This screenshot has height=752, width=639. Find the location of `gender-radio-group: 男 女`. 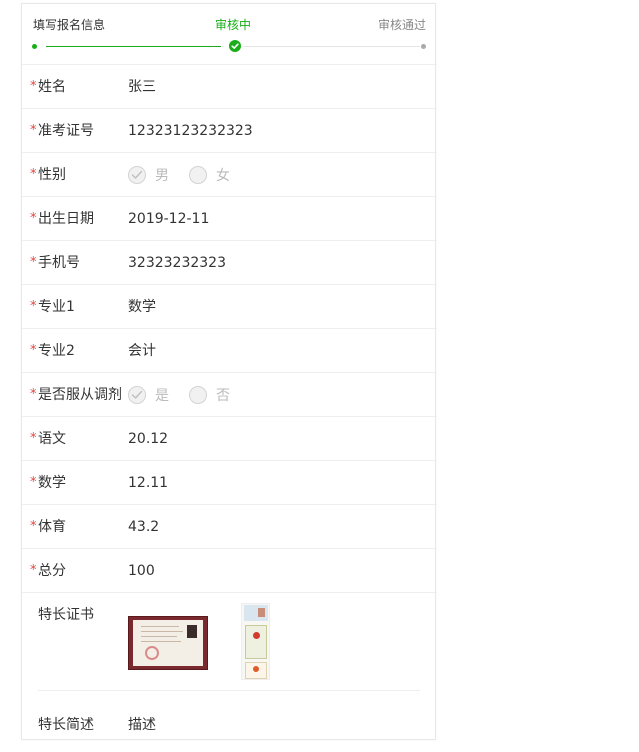

gender-radio-group: 男 女 is located at coordinates (189, 175).